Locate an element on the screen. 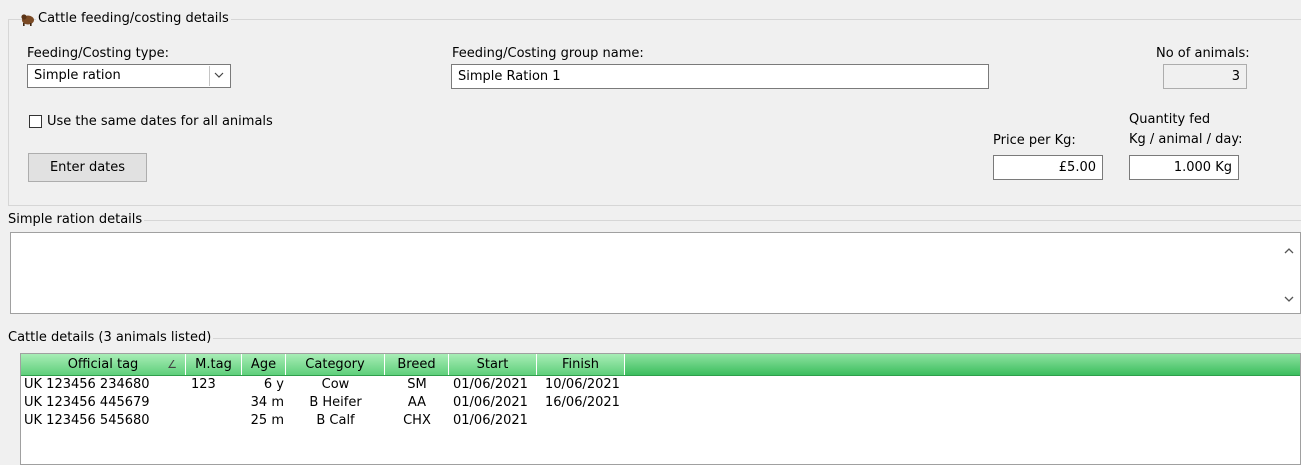  price-label: Price per Kg: is located at coordinates (1034, 140).